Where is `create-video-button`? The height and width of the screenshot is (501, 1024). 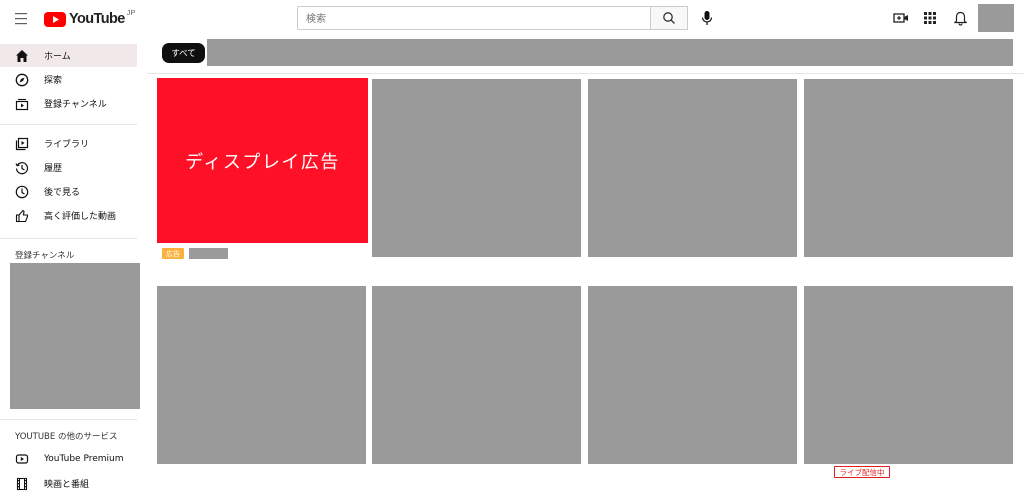
create-video-button is located at coordinates (901, 18).